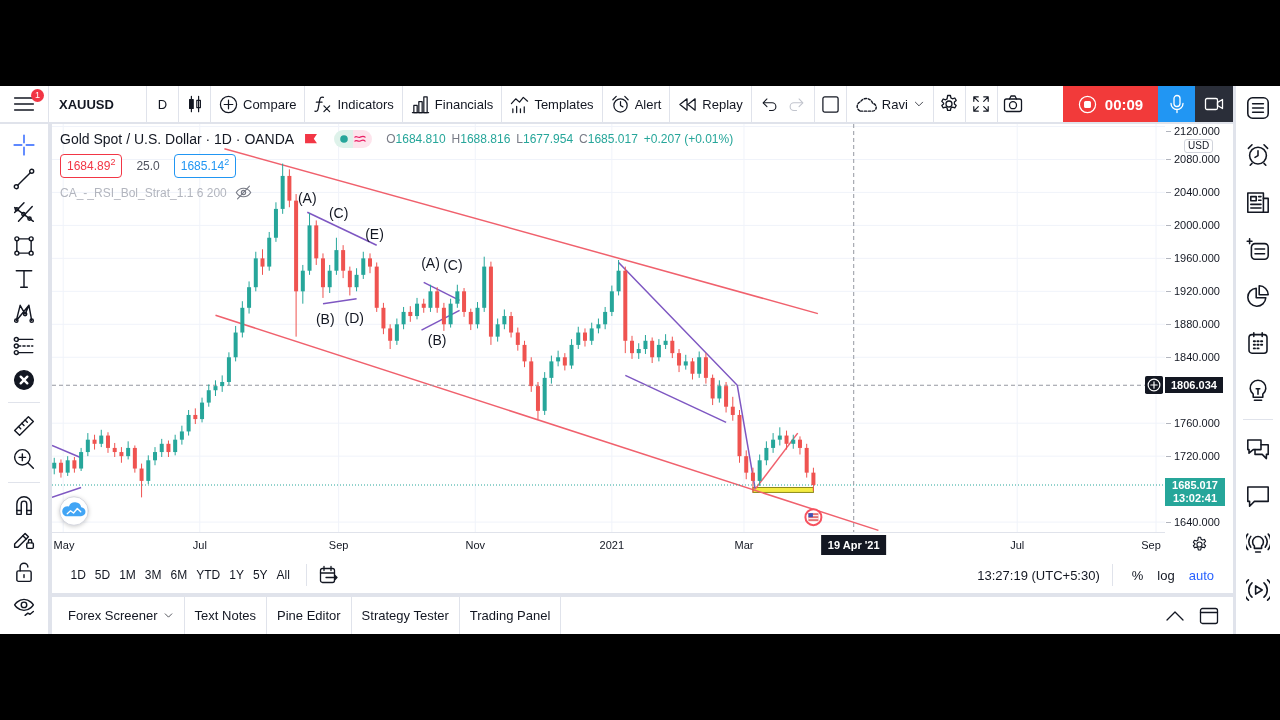 The height and width of the screenshot is (720, 1280). Describe the element at coordinates (1194, 498) in the screenshot. I see `bar-countdown: 13:02:41` at that location.